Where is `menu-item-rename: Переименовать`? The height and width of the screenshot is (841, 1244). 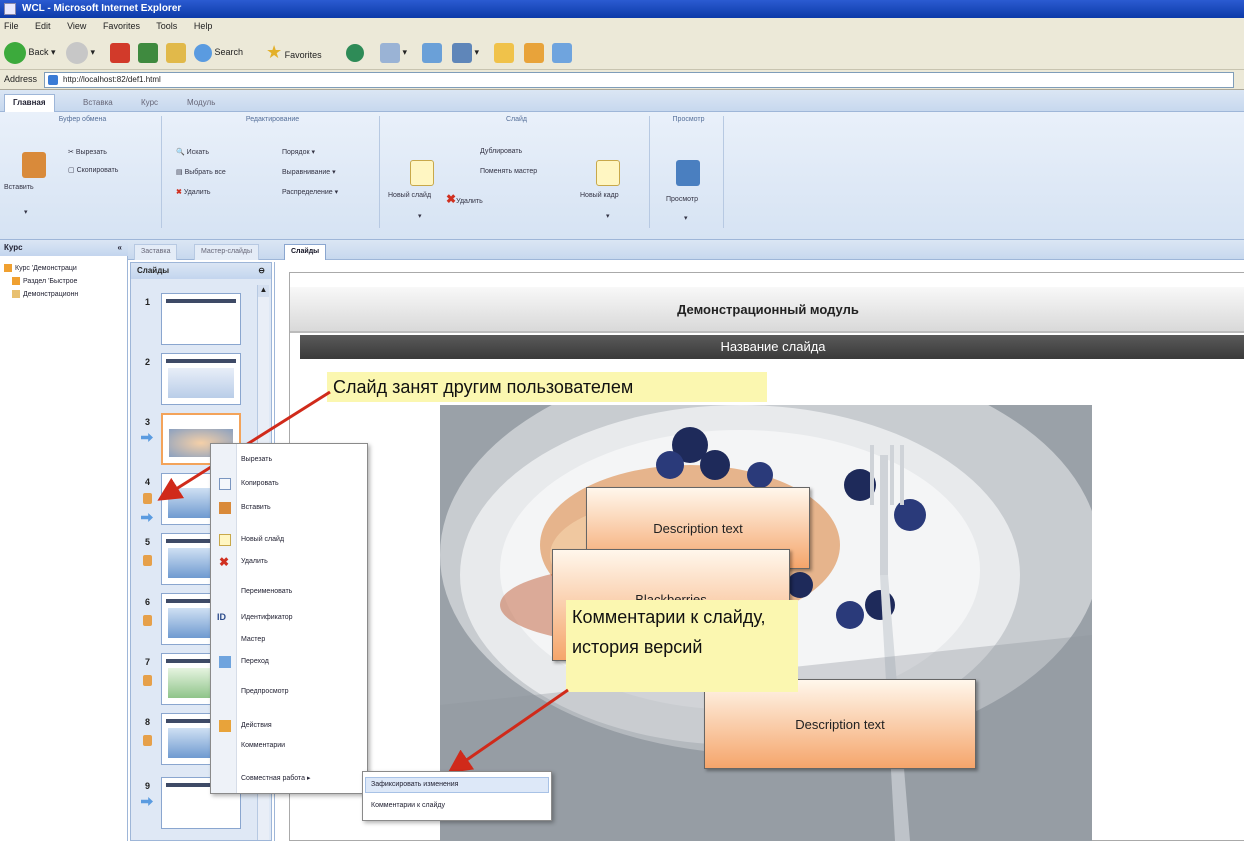 menu-item-rename: Переименовать is located at coordinates (266, 591).